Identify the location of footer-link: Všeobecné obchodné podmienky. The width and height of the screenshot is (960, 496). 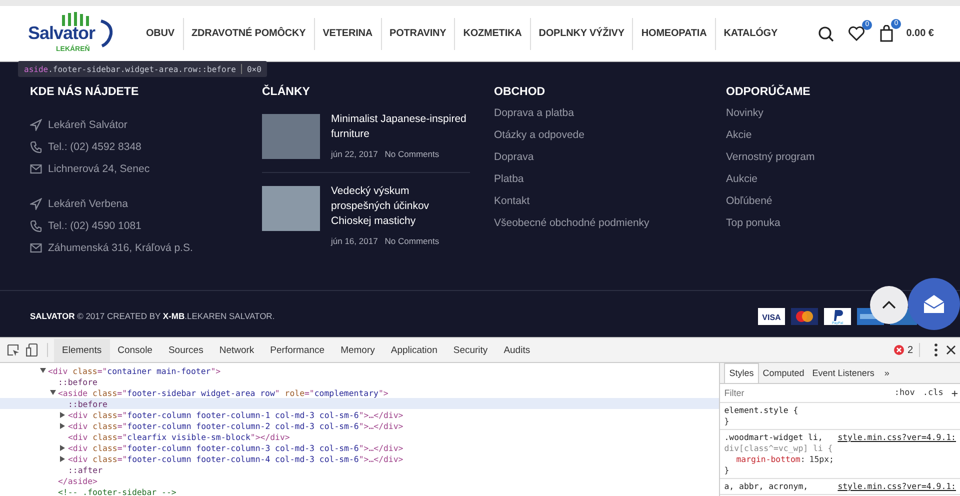
(610, 229).